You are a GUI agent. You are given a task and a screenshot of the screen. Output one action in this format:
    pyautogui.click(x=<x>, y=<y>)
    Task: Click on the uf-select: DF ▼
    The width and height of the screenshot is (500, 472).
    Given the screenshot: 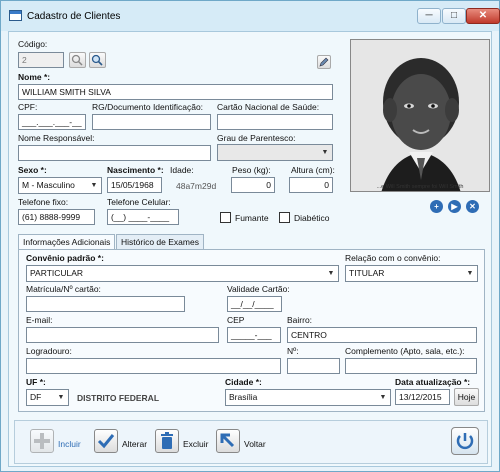 What is the action you would take?
    pyautogui.click(x=47, y=397)
    